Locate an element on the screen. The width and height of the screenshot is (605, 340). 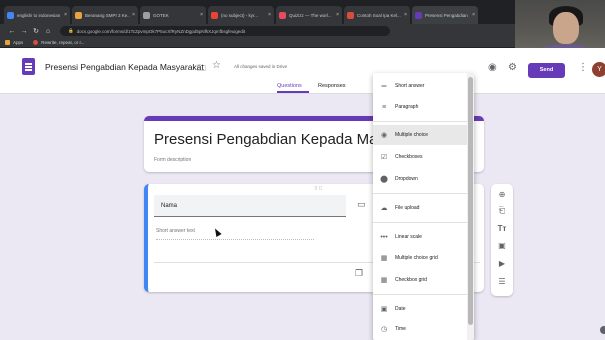
bookmark-apps: Apps is located at coordinates (14, 42).